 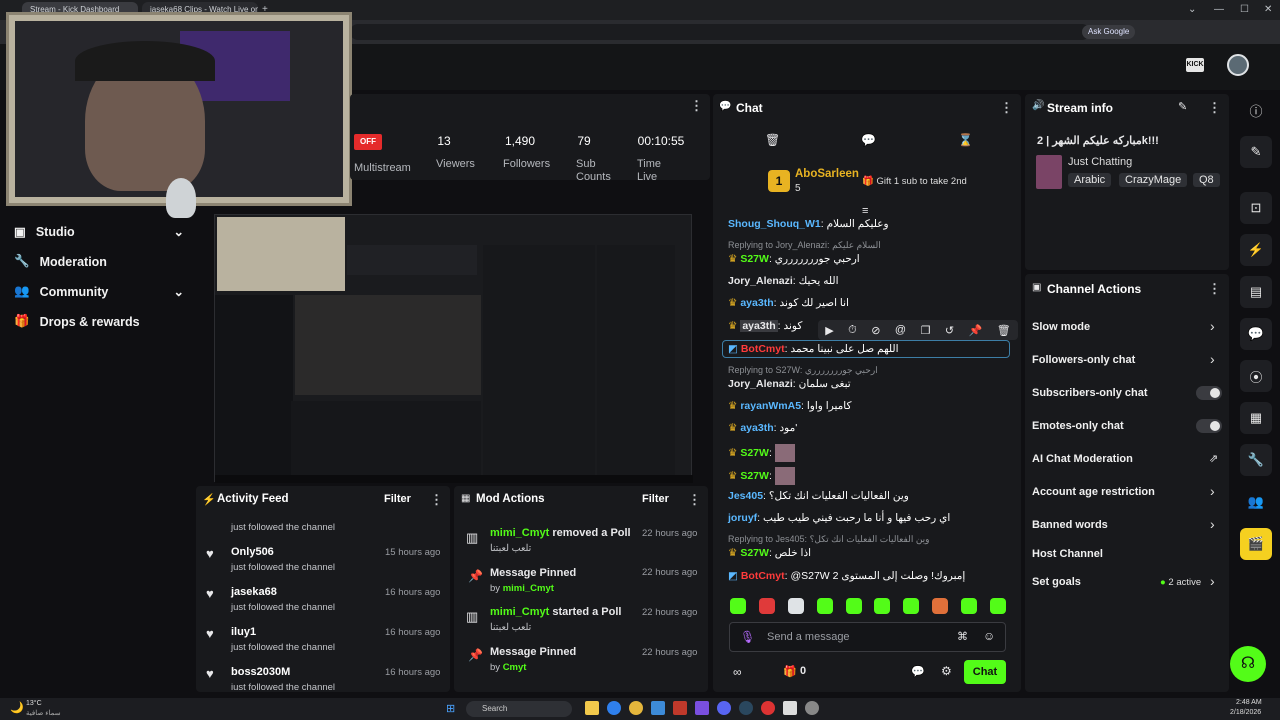 I want to click on activity-user: iluy1, so click(x=243, y=632).